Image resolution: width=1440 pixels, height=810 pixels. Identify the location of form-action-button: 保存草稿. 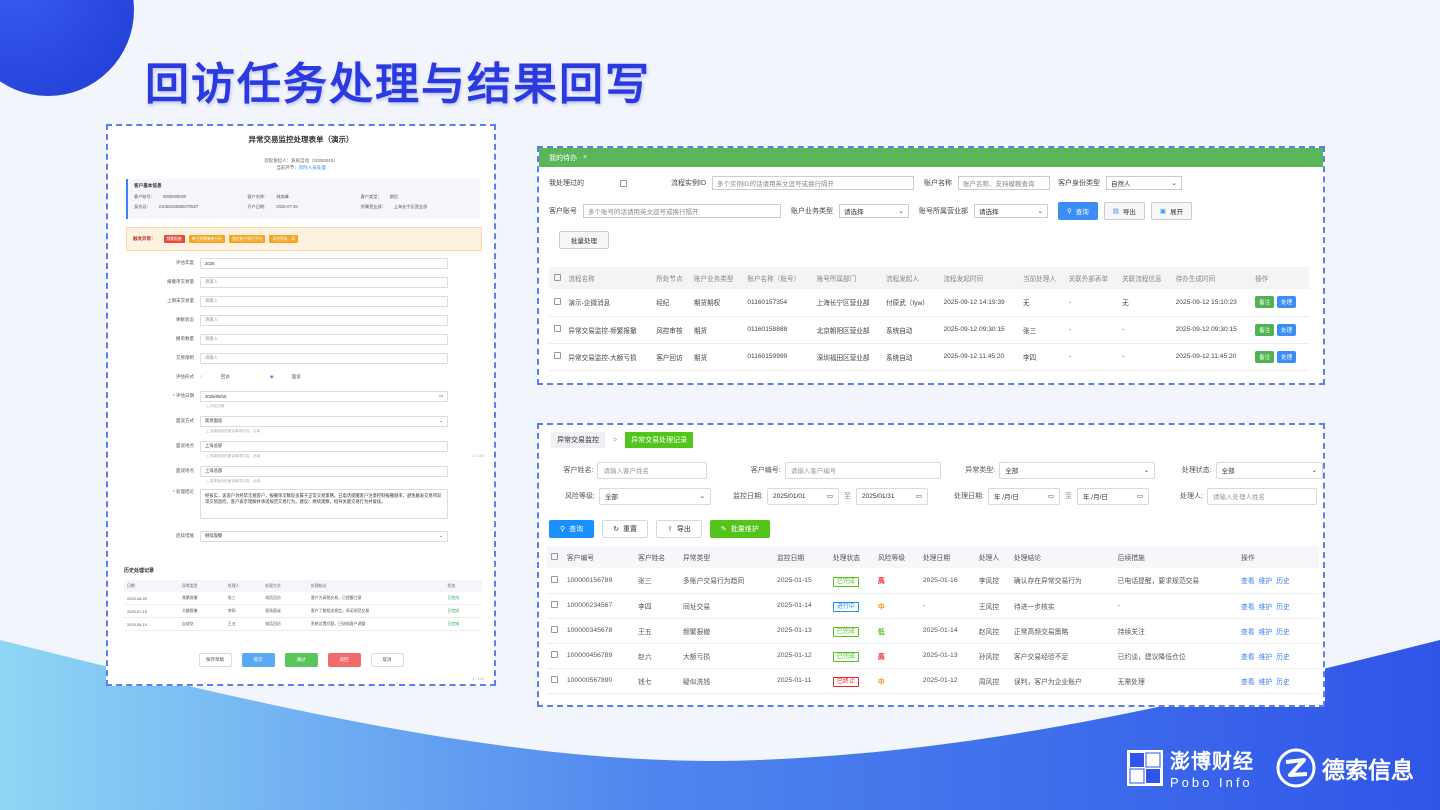
(215, 660).